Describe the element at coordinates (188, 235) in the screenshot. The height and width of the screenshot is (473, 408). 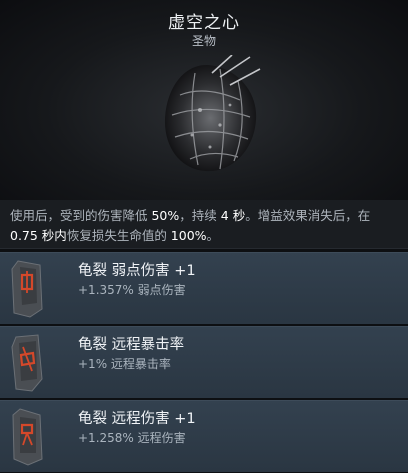
I see `desc-value-recovery-percent: 100%` at that location.